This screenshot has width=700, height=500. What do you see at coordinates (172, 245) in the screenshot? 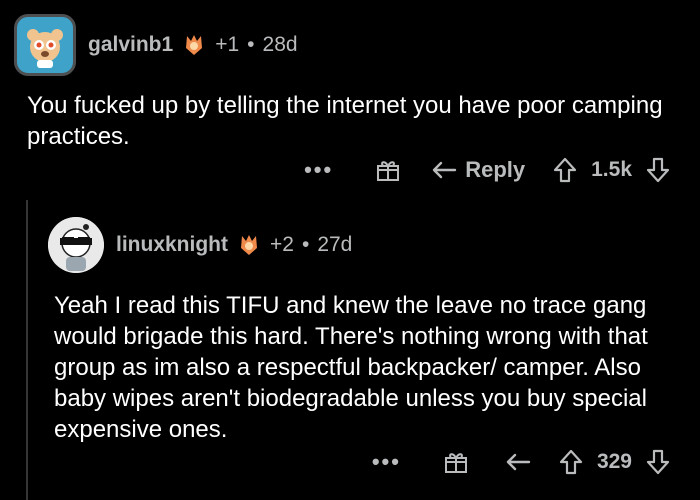
I see `username: linuxknight` at bounding box center [172, 245].